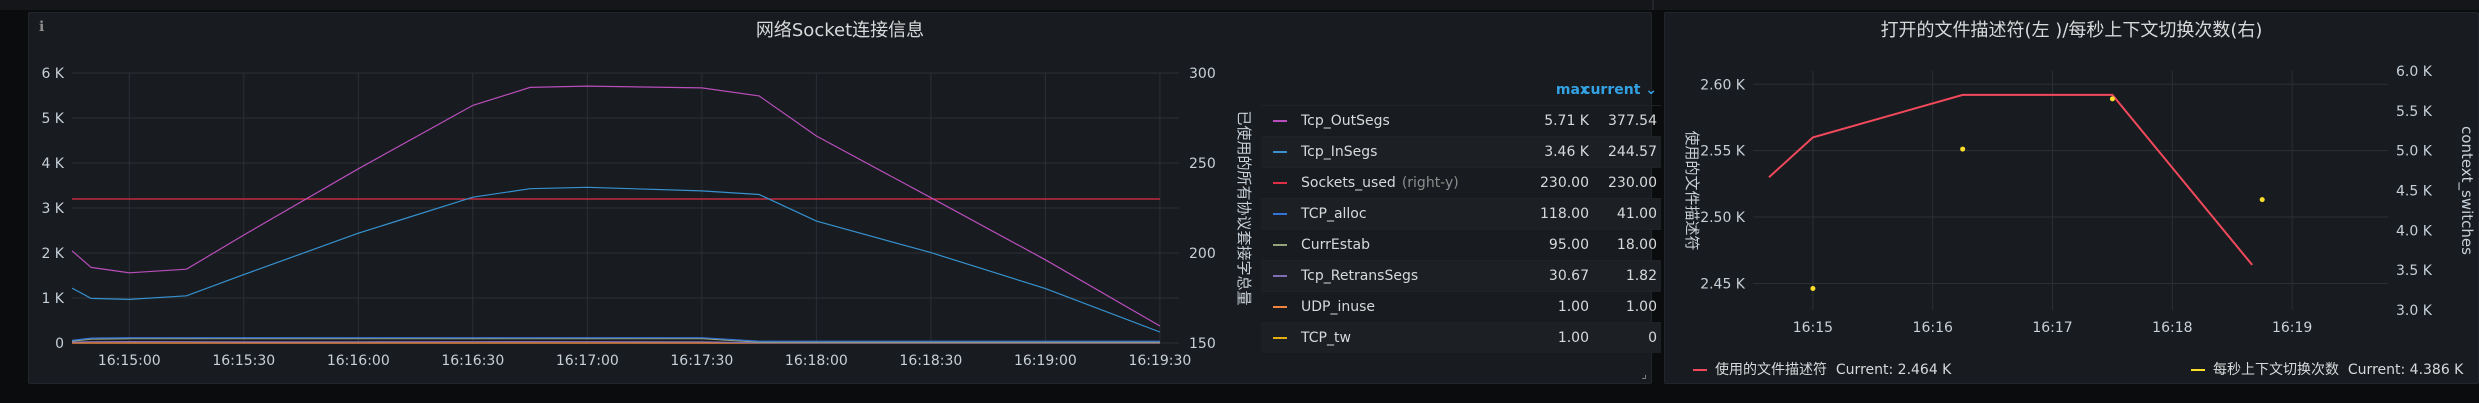  Describe the element at coordinates (1566, 152) in the screenshot. I see `legend-max: 3.46 K` at that location.